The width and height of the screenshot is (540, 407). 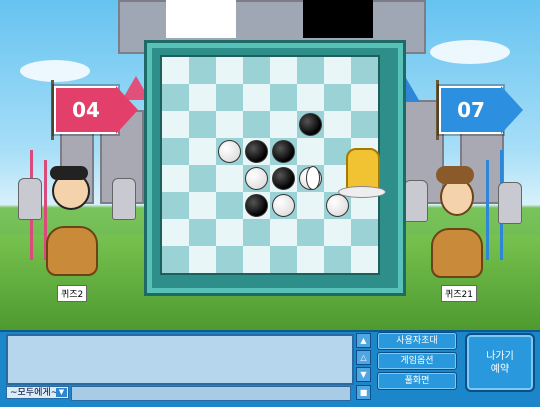 I want to click on game-options-button: 게임옵션, so click(x=417, y=361).